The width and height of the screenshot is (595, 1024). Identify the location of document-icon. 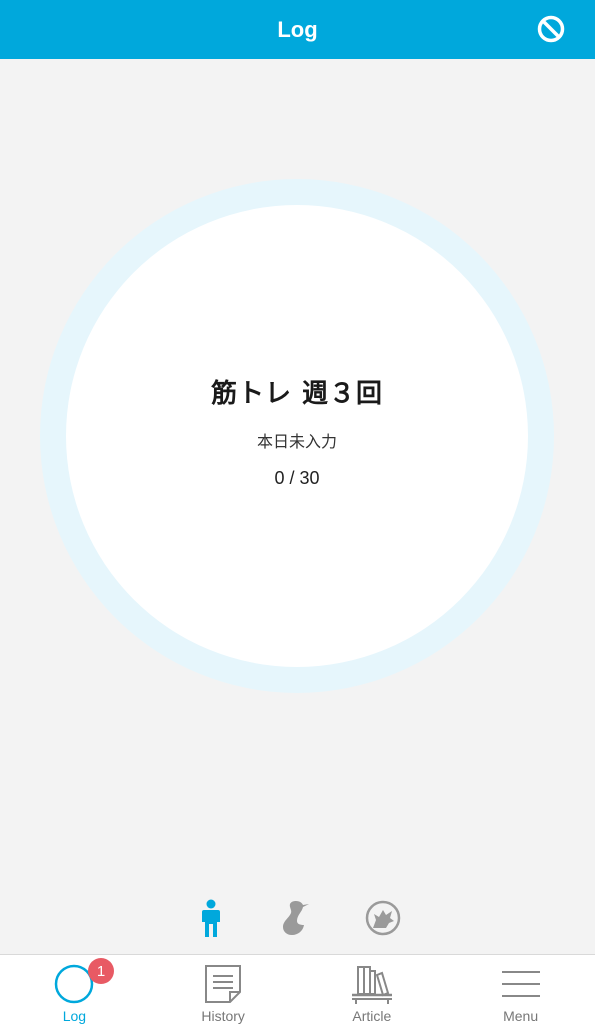
(223, 983).